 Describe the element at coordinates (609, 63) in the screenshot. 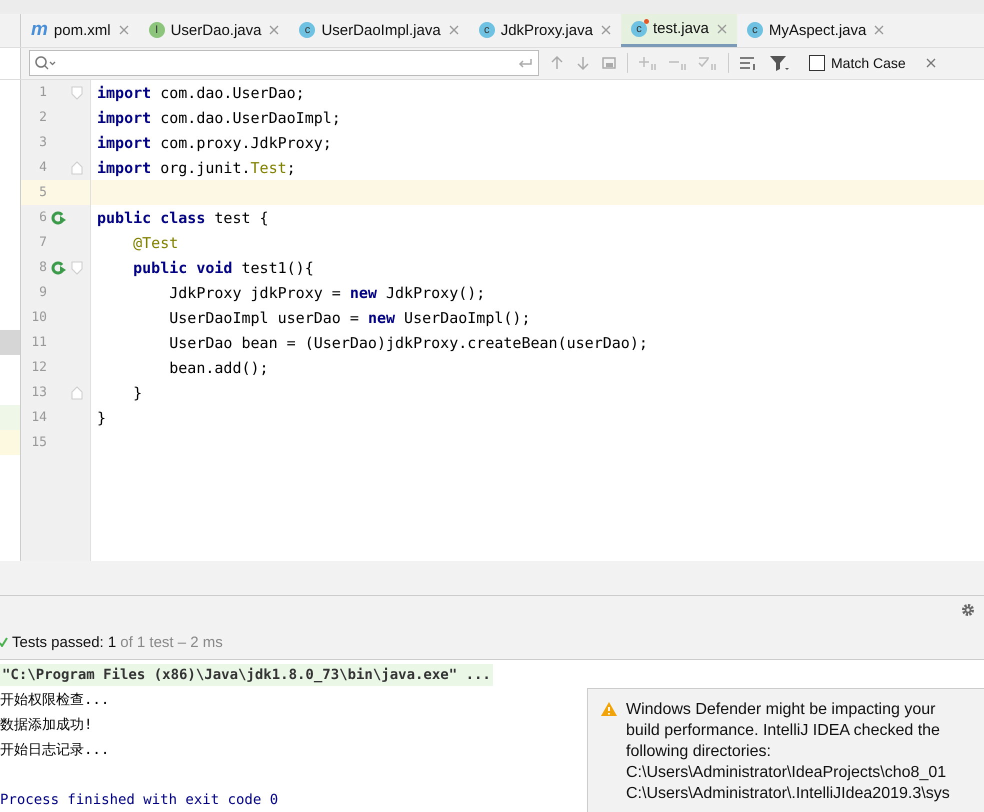

I see `square-icon` at that location.